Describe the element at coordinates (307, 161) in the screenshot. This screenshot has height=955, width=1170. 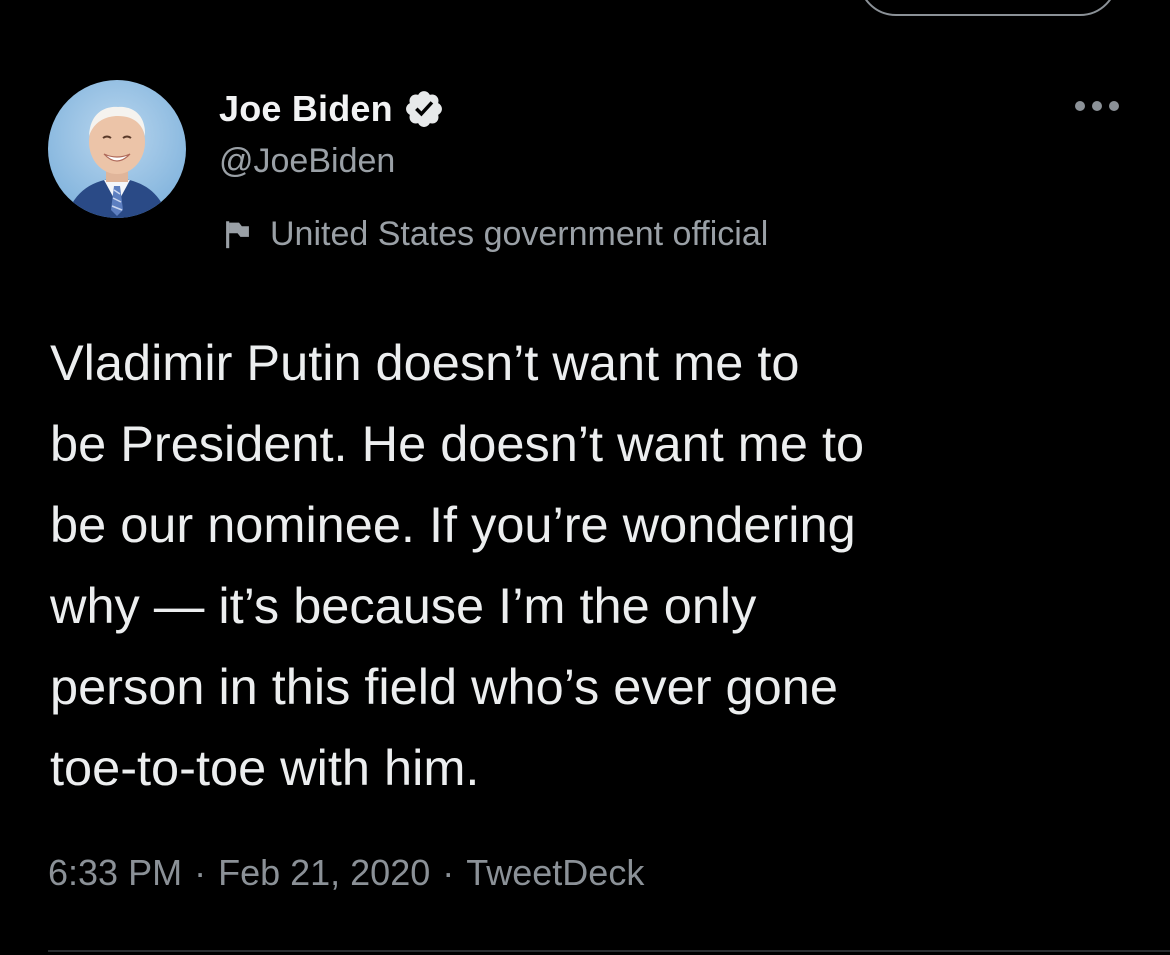
I see `user-handle: @JoeBiden` at that location.